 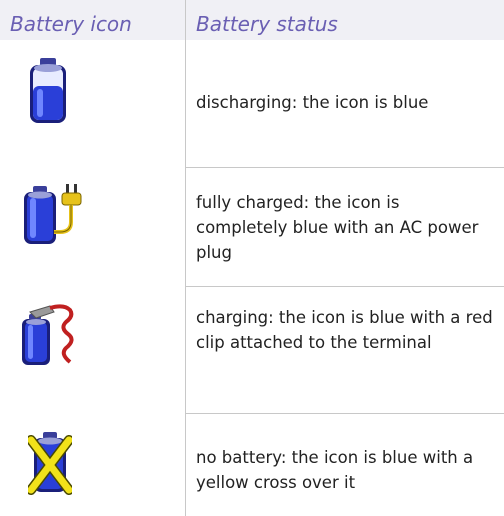 What do you see at coordinates (48, 90) in the screenshot?
I see `battery-discharging-icon` at bounding box center [48, 90].